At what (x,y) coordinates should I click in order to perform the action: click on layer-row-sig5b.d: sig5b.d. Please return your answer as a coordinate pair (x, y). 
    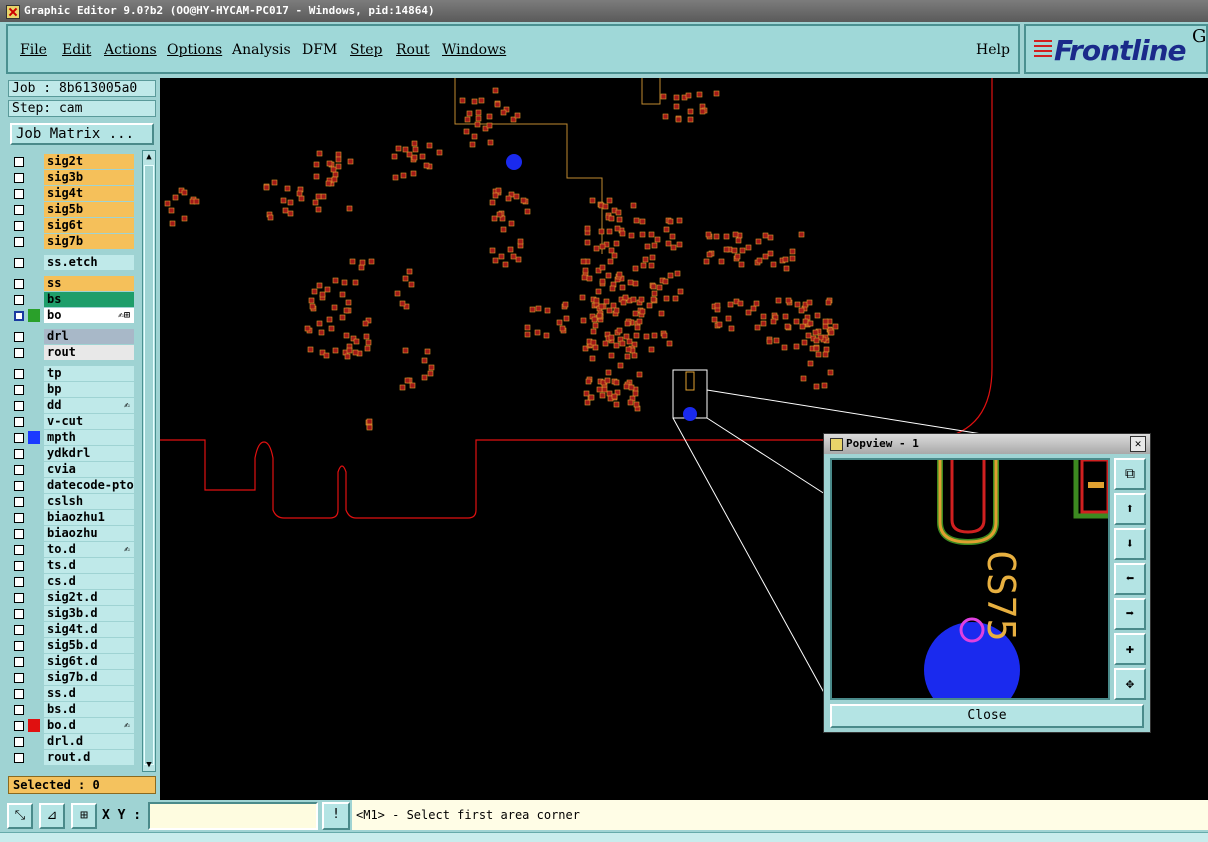
    Looking at the image, I should click on (71, 645).